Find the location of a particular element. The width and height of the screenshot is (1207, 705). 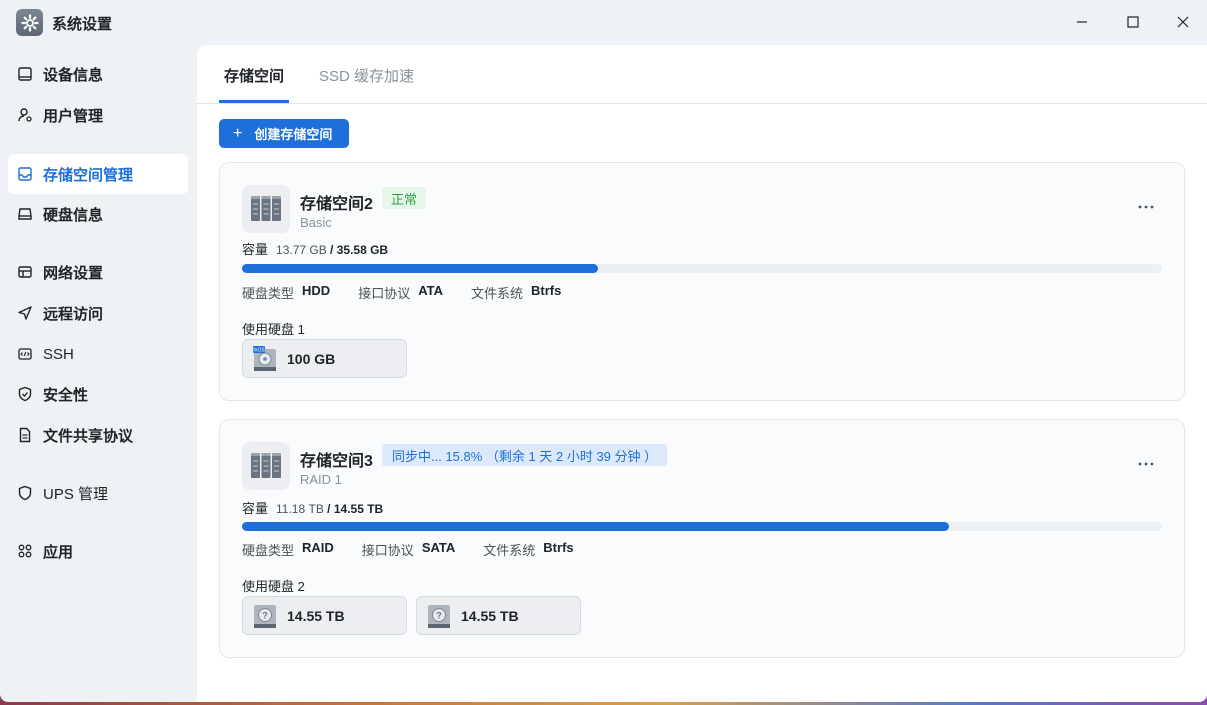

sync-status-badge: 同步中... 15.8% （剩余 1 天 2 小时 39 分钟 ） is located at coordinates (525, 455).